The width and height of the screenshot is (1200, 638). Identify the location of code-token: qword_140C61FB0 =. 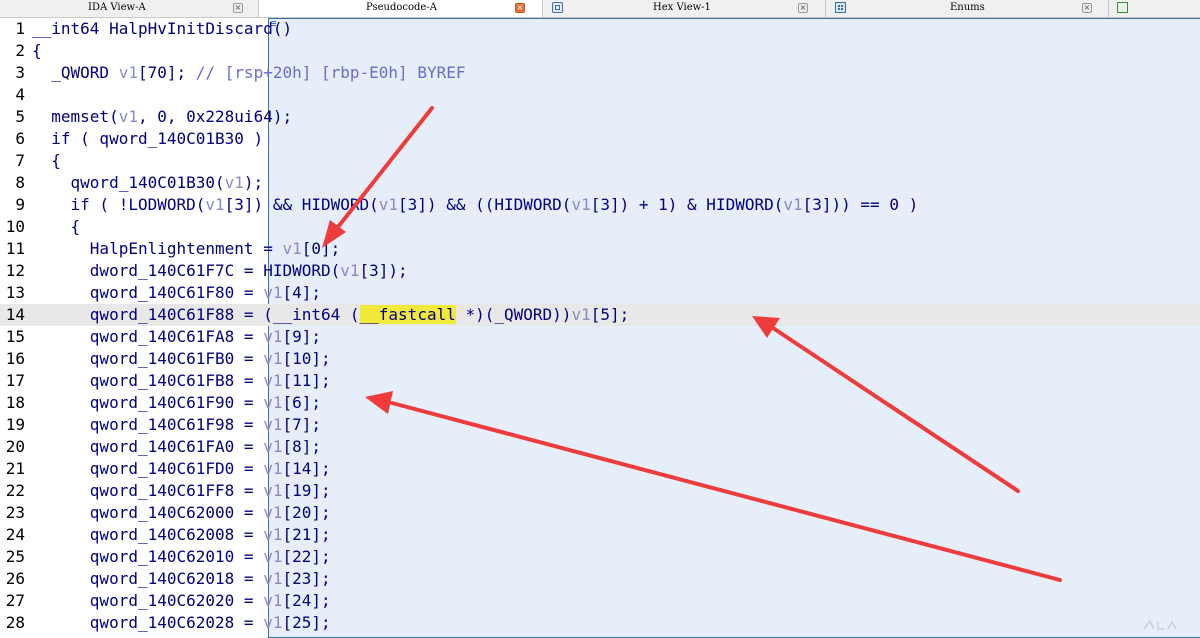
(147, 358).